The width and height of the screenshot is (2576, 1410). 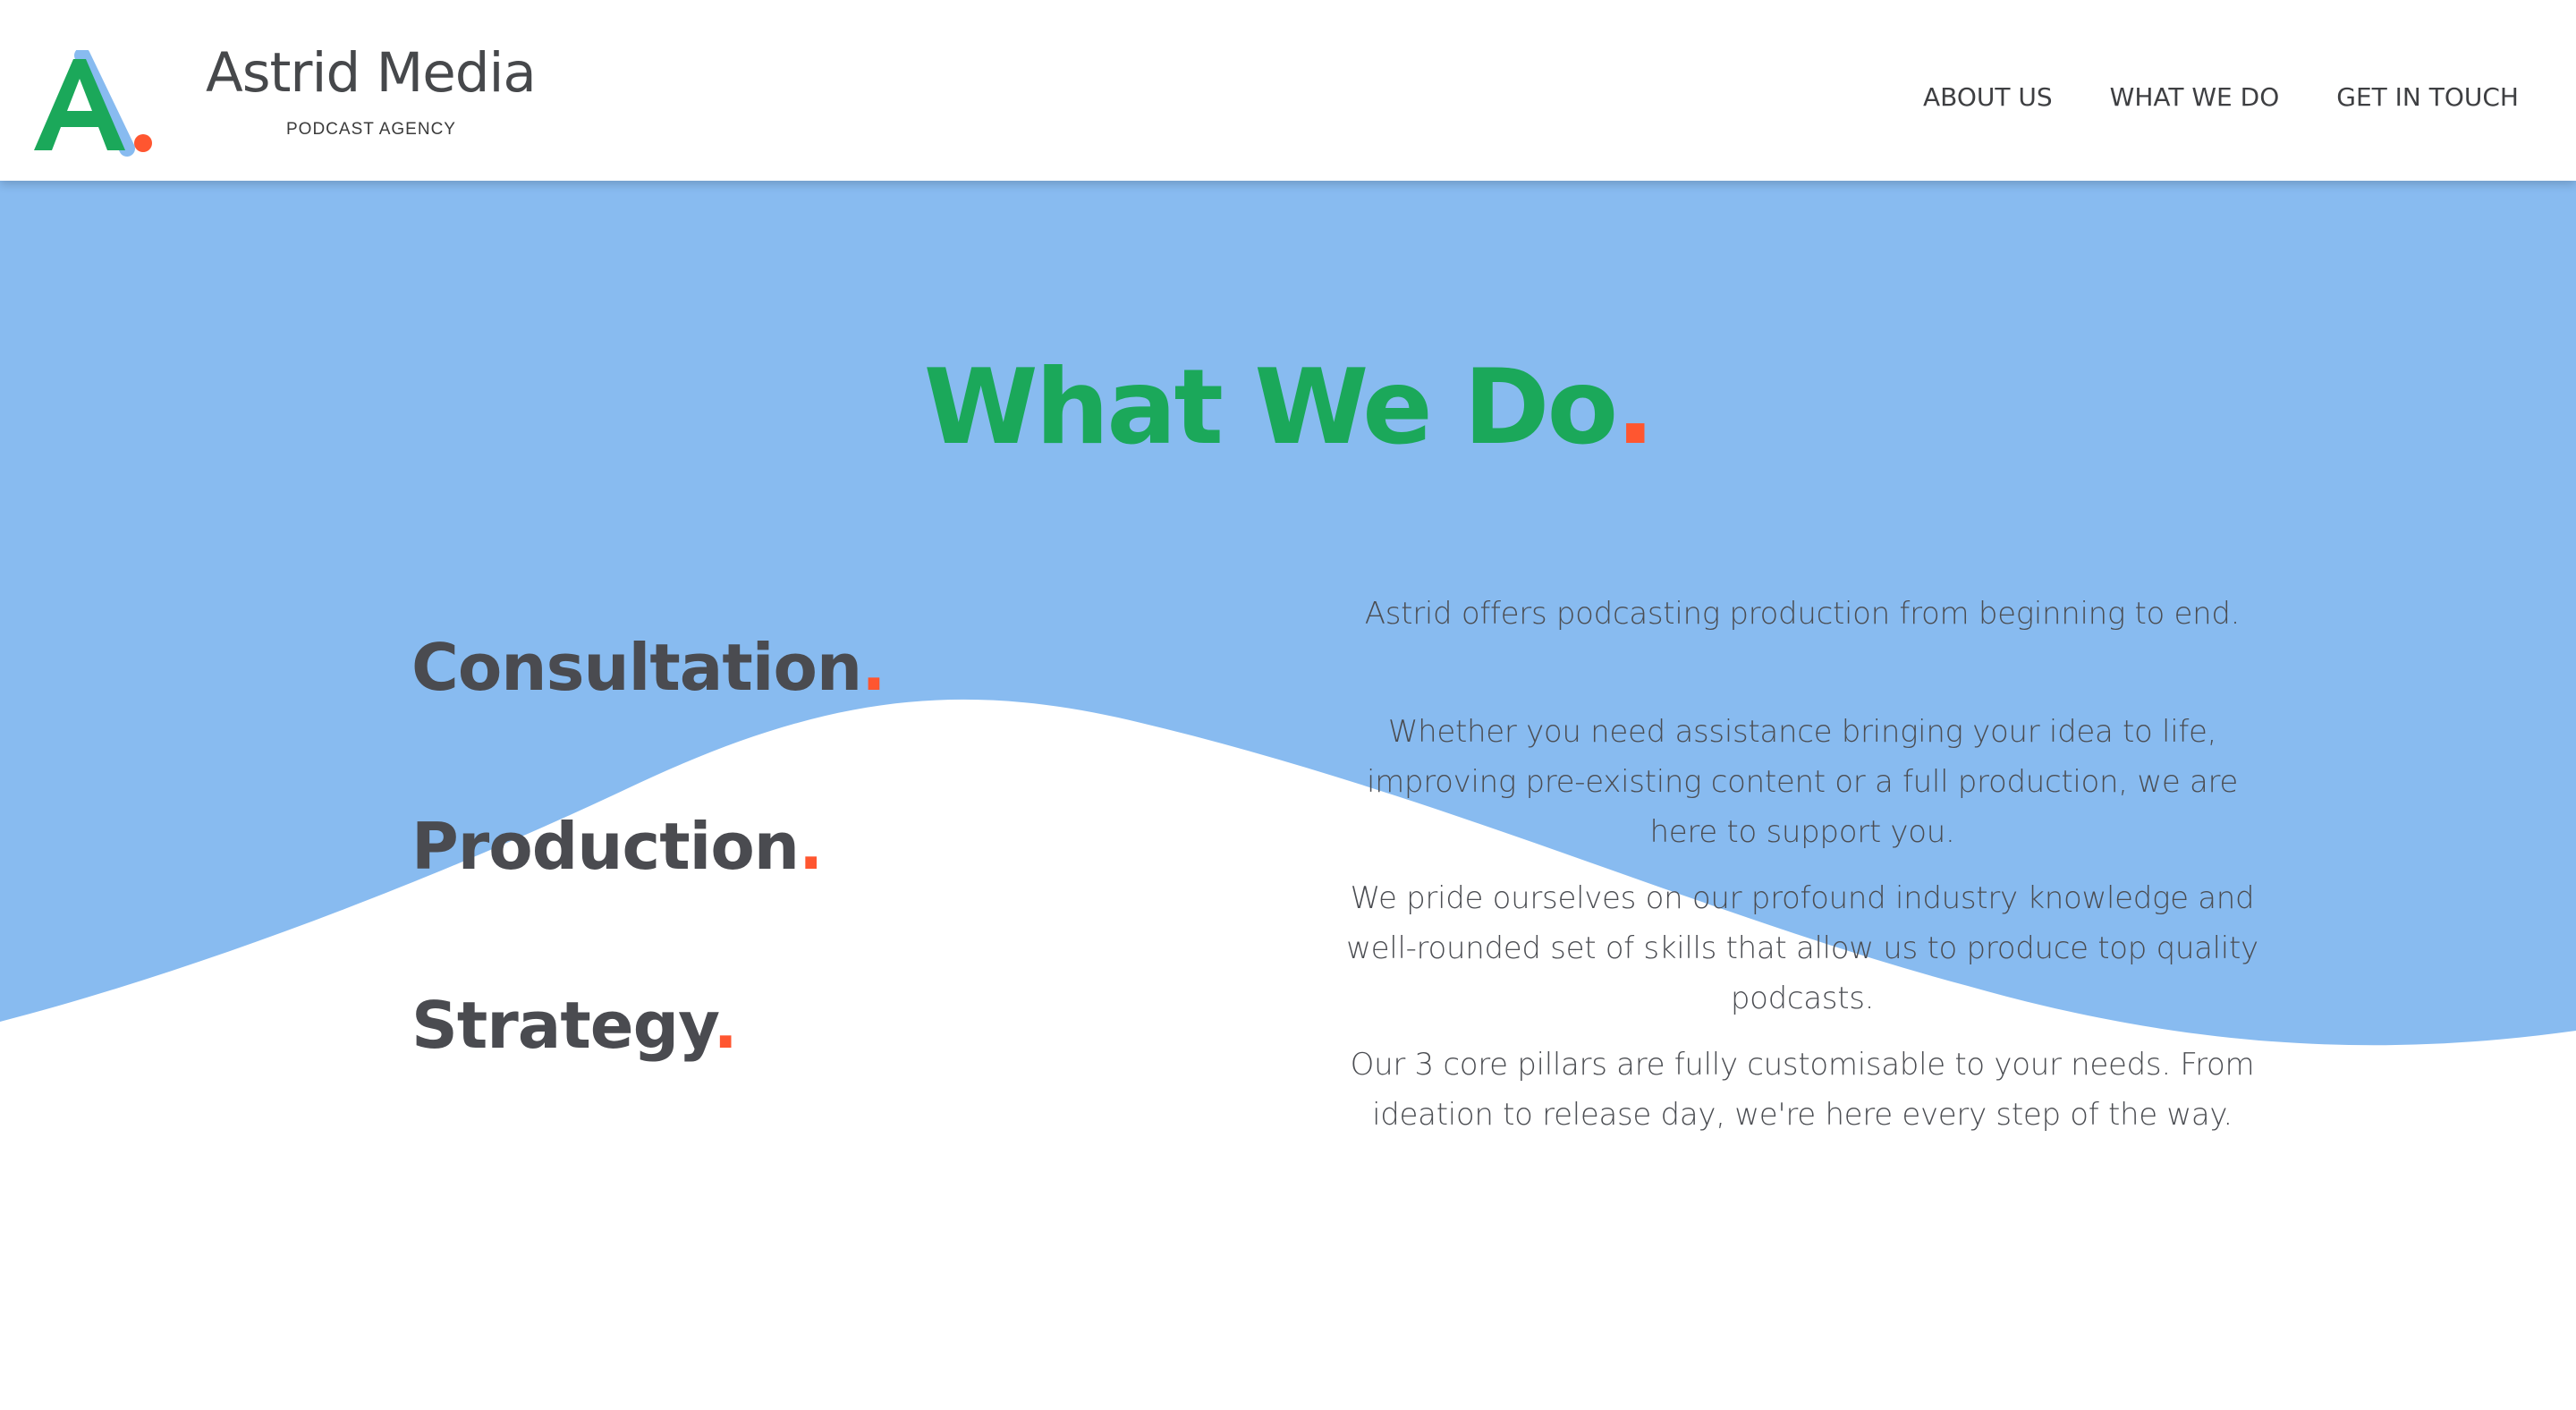 I want to click on pillar-label: Production, so click(x=605, y=847).